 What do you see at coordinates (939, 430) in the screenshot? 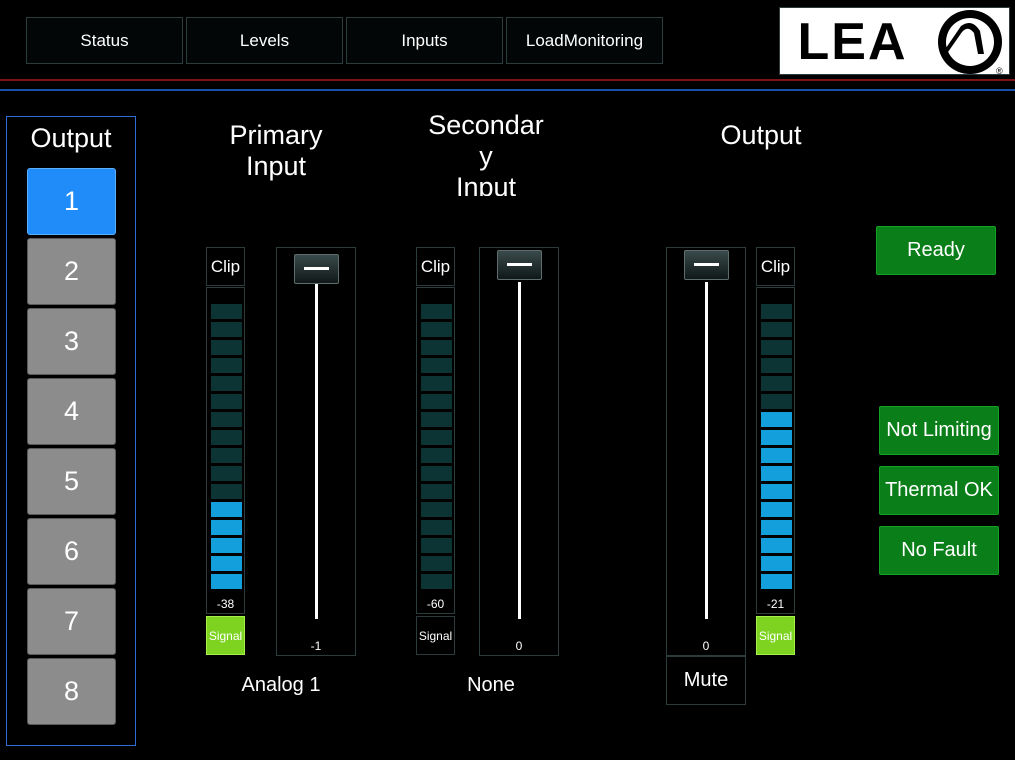
I see `limiting-status-badge: Not Limiting` at bounding box center [939, 430].